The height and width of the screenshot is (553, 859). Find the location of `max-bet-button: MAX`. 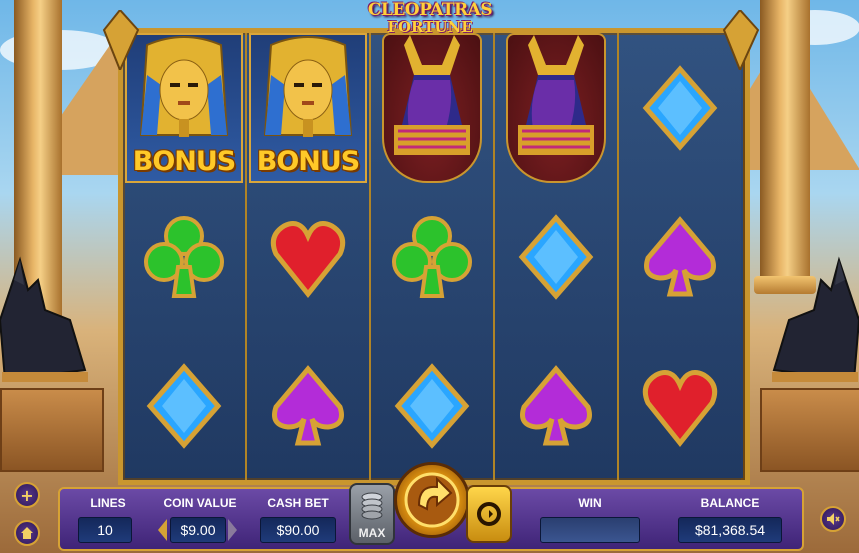

max-bet-button: MAX is located at coordinates (372, 514).